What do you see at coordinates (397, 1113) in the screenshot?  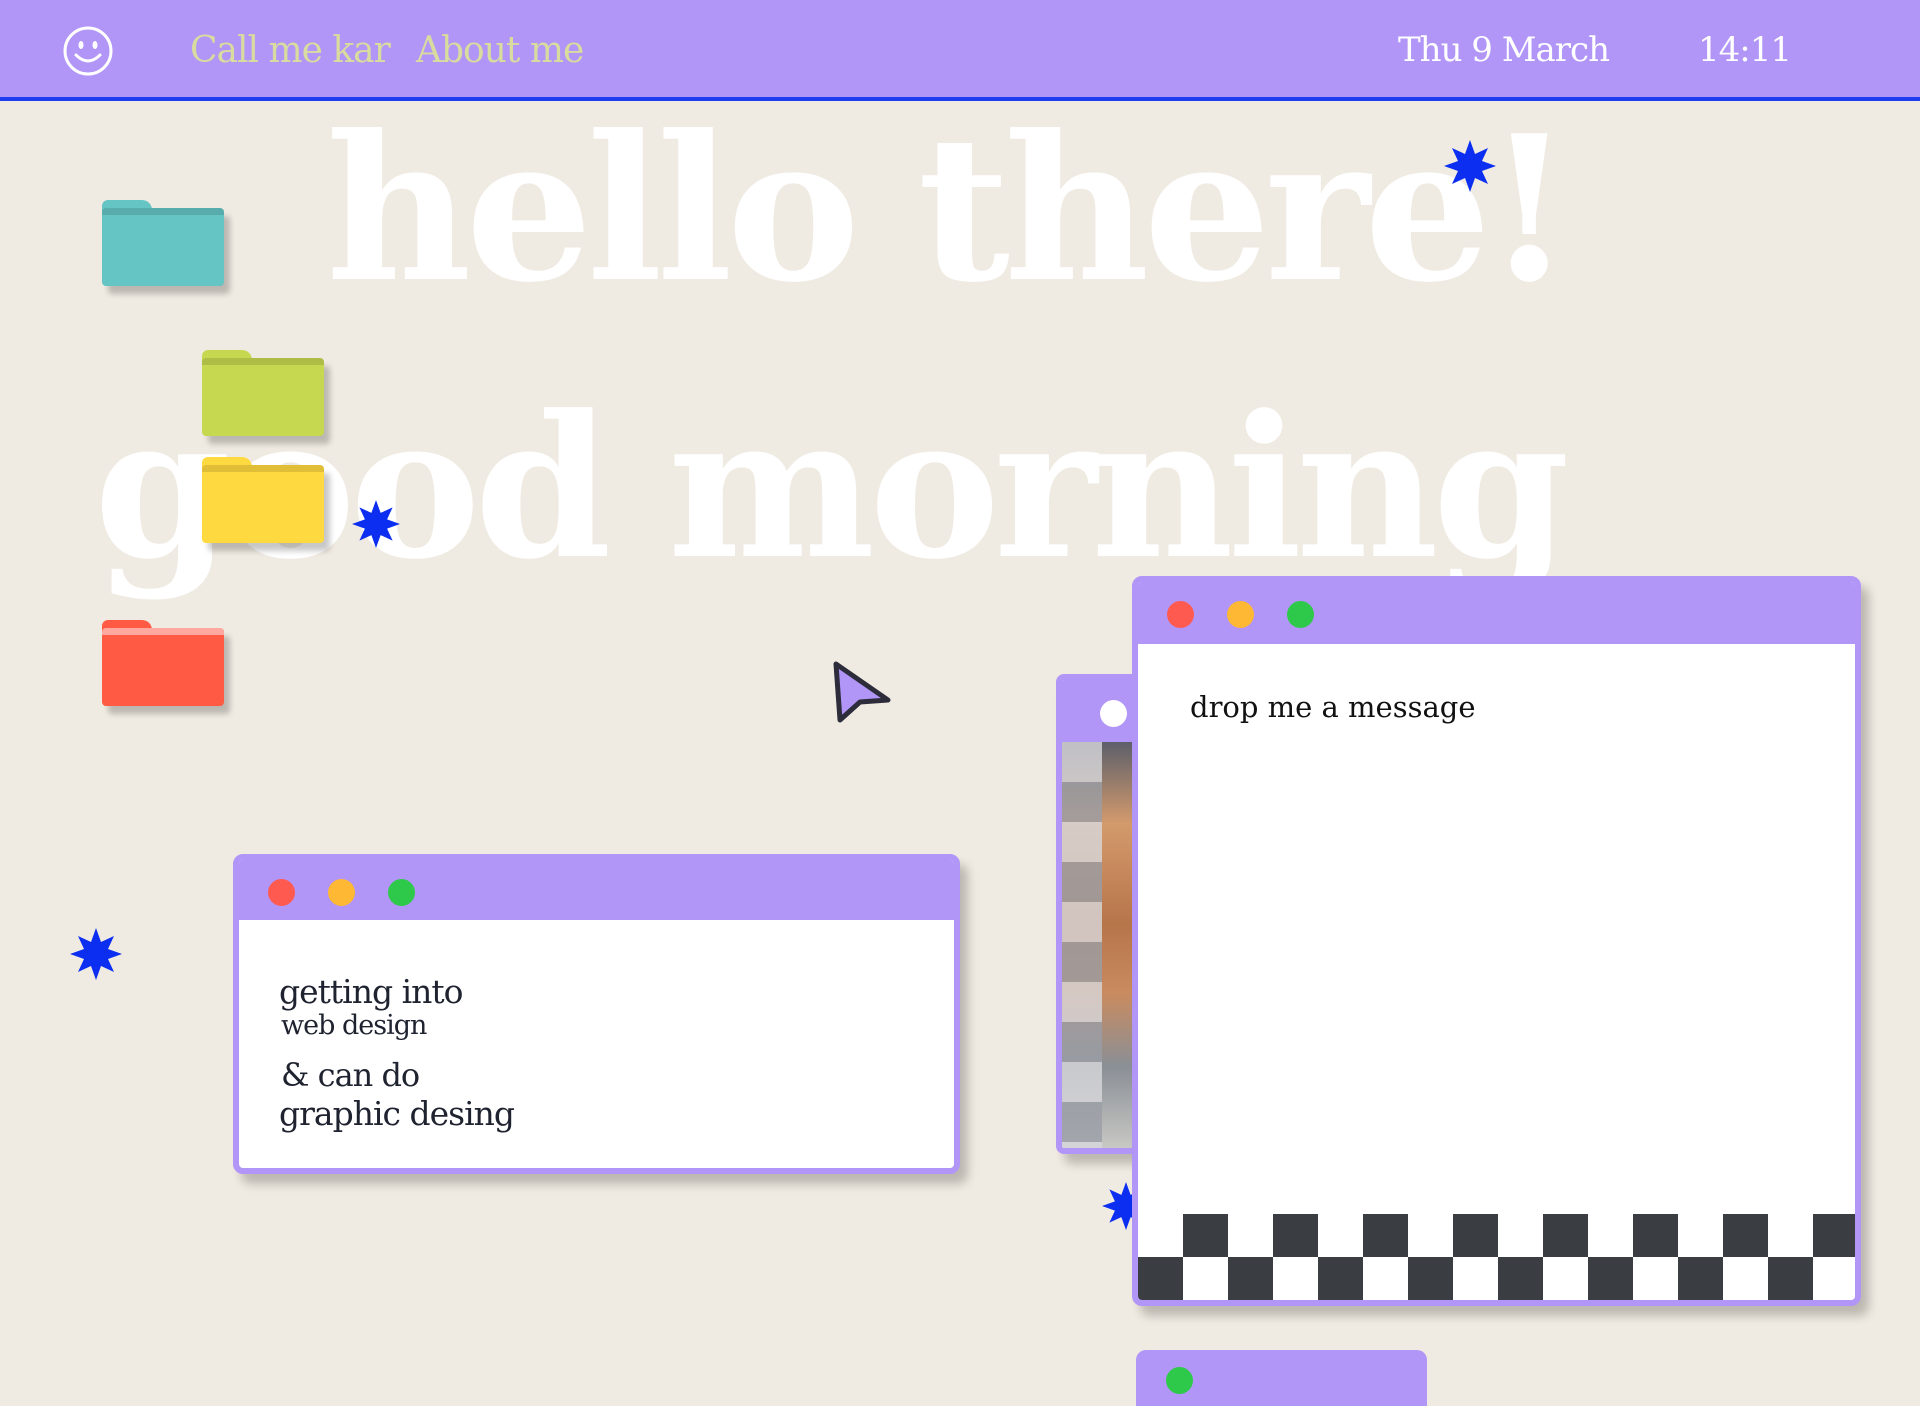 I see `about-text-line: graphic desing` at bounding box center [397, 1113].